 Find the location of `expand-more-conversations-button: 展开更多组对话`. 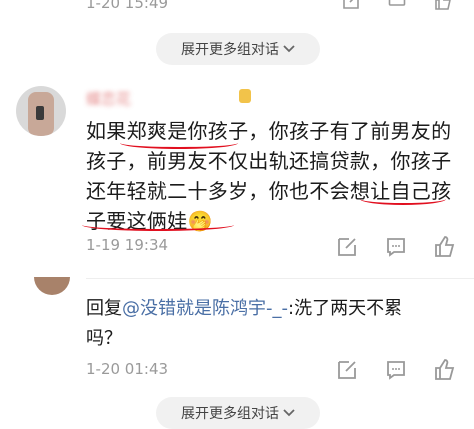

expand-more-conversations-button: 展开更多组对话 is located at coordinates (238, 49).